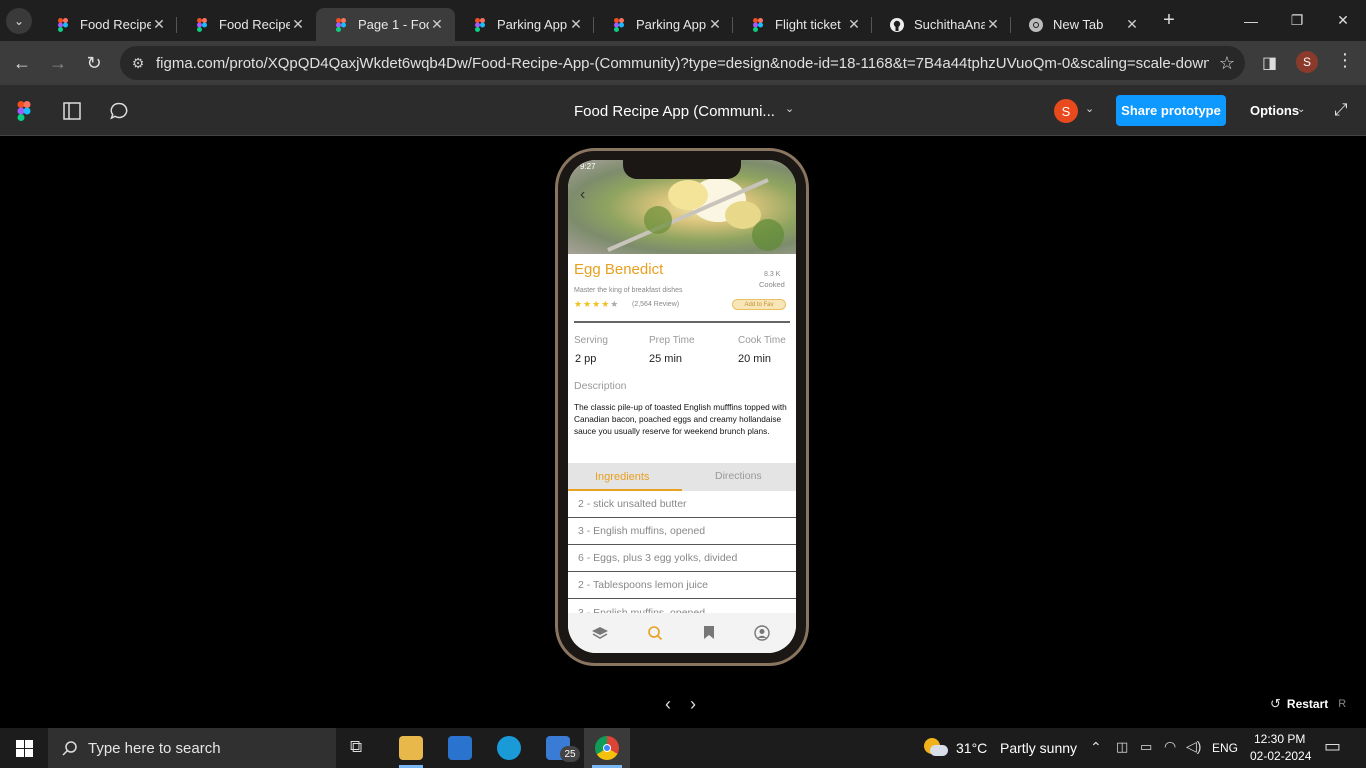  Describe the element at coordinates (622, 477) in the screenshot. I see `tab-ingredients: Ingredients` at that location.